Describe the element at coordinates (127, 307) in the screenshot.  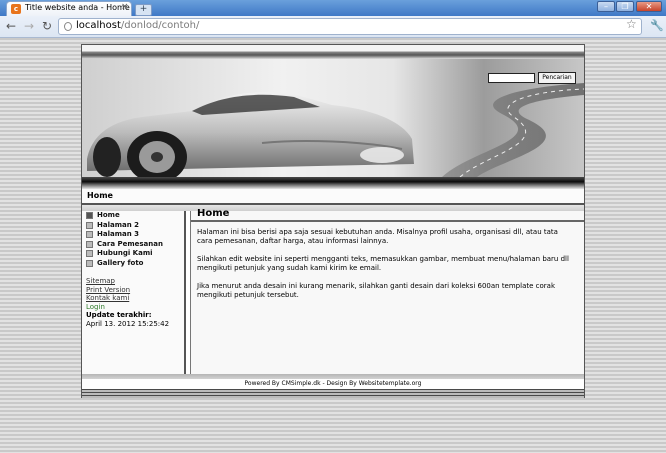
I see `login-link: Login` at that location.